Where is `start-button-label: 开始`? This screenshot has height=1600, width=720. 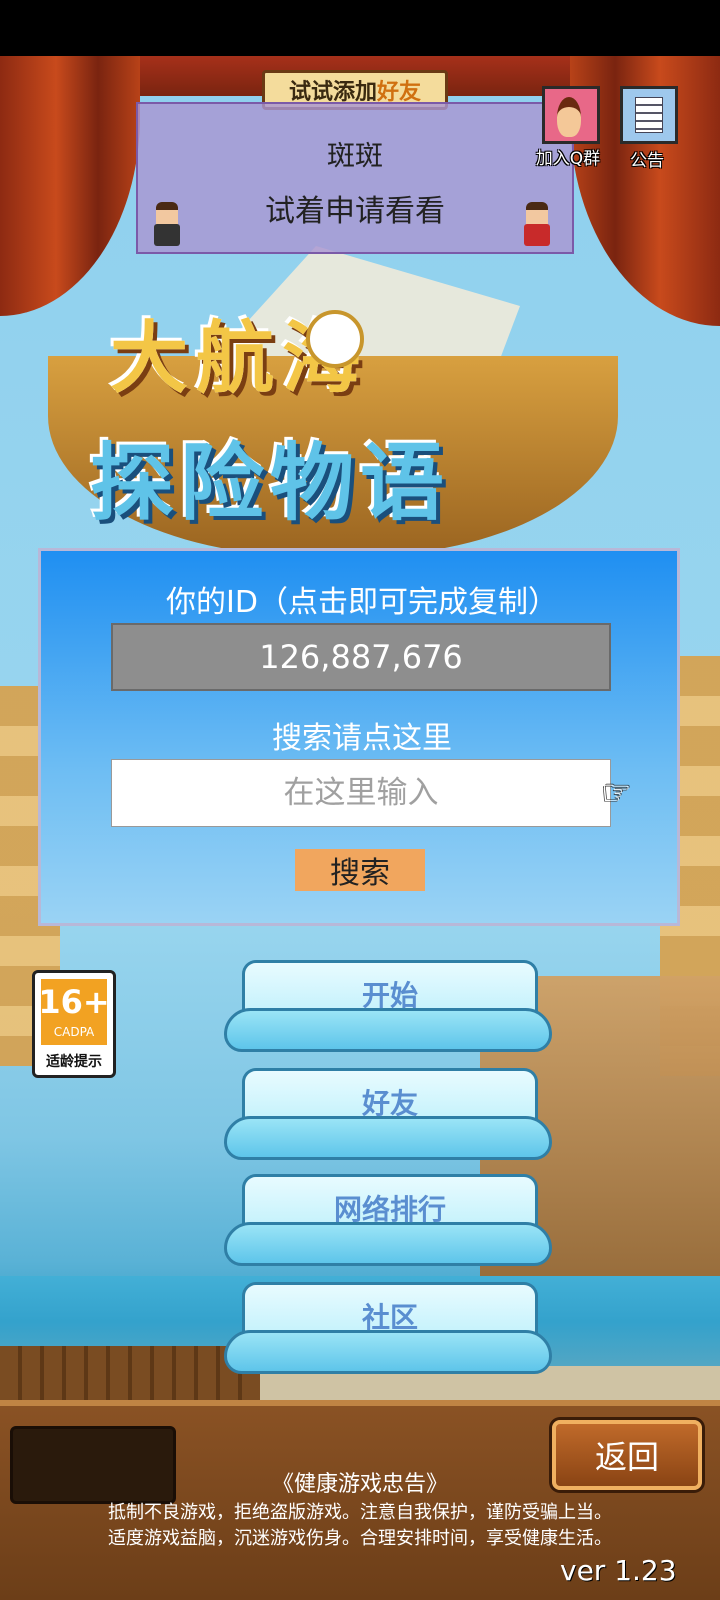
start-button-label: 开始 is located at coordinates (389, 995).